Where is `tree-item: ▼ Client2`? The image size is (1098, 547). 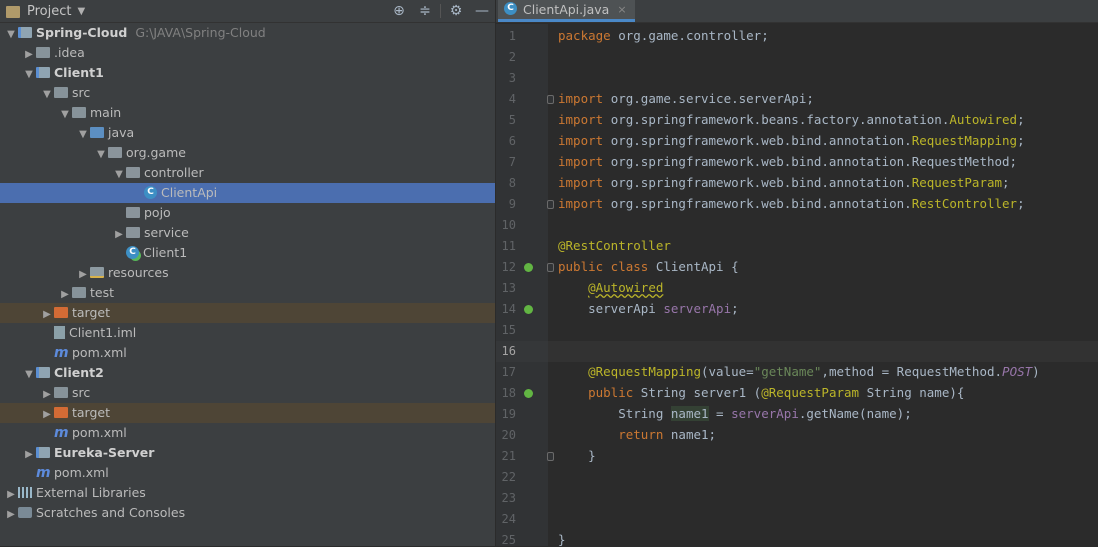 tree-item: ▼ Client2 is located at coordinates (247, 373).